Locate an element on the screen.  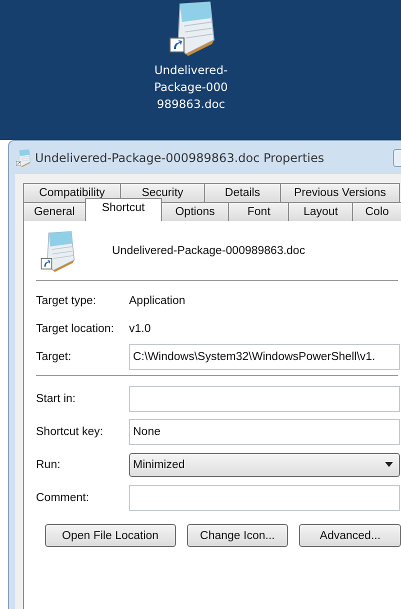
file-name: Undelivered-Package-000989863.doc is located at coordinates (209, 250).